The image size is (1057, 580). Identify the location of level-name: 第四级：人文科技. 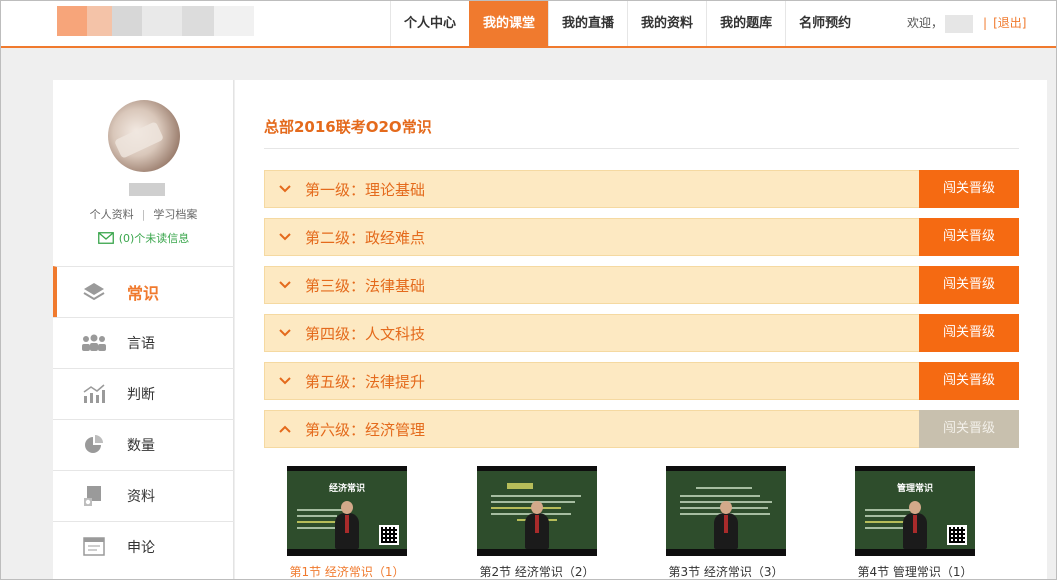
(365, 333).